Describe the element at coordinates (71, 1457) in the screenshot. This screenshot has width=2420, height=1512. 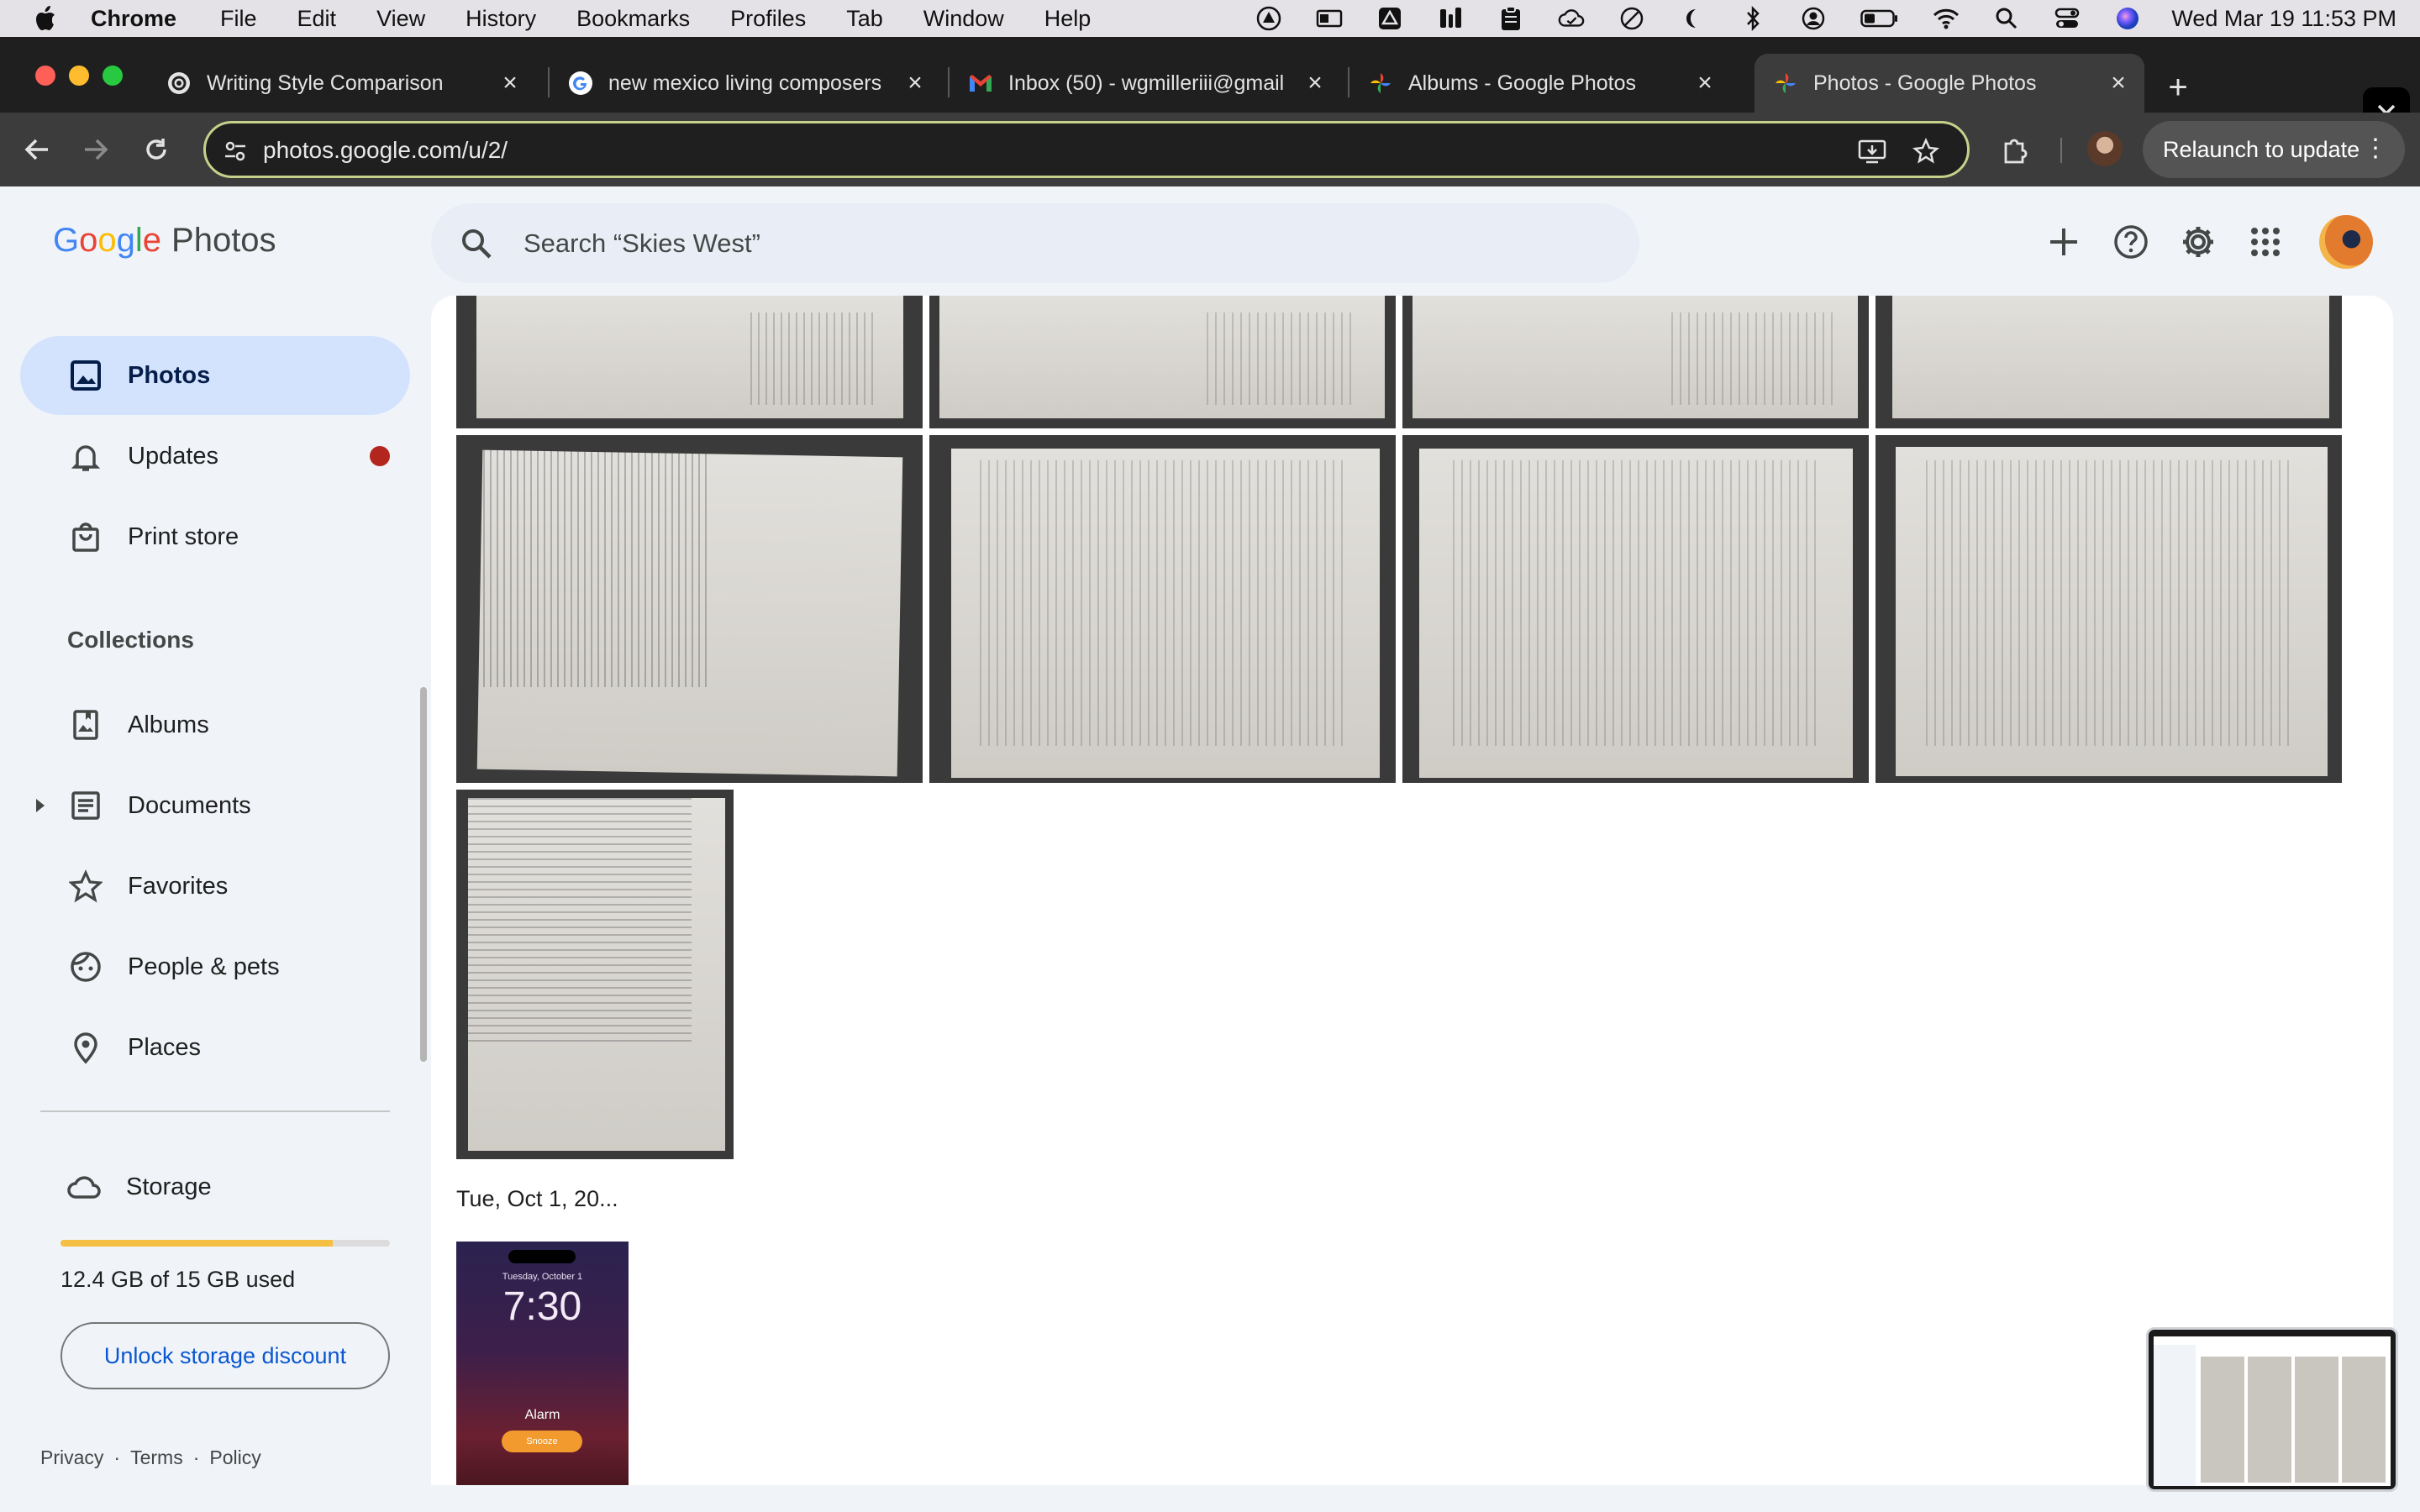
I see `privacy-link: Privacy` at that location.